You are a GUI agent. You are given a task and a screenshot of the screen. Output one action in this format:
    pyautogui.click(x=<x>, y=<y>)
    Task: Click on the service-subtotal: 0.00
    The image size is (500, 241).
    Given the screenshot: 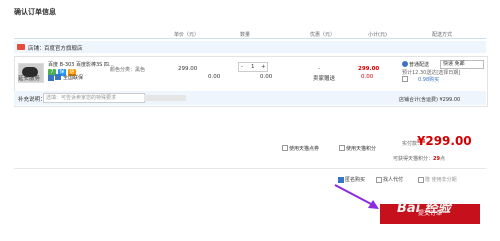 What is the action you would take?
    pyautogui.click(x=367, y=77)
    